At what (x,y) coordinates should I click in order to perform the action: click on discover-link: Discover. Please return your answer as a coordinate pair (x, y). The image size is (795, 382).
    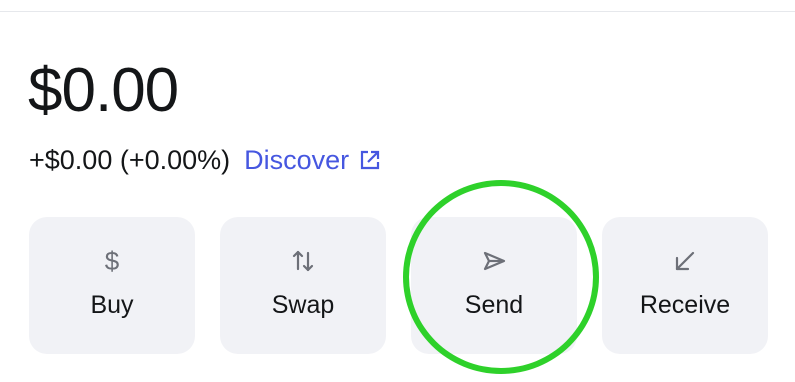
    Looking at the image, I should click on (312, 160).